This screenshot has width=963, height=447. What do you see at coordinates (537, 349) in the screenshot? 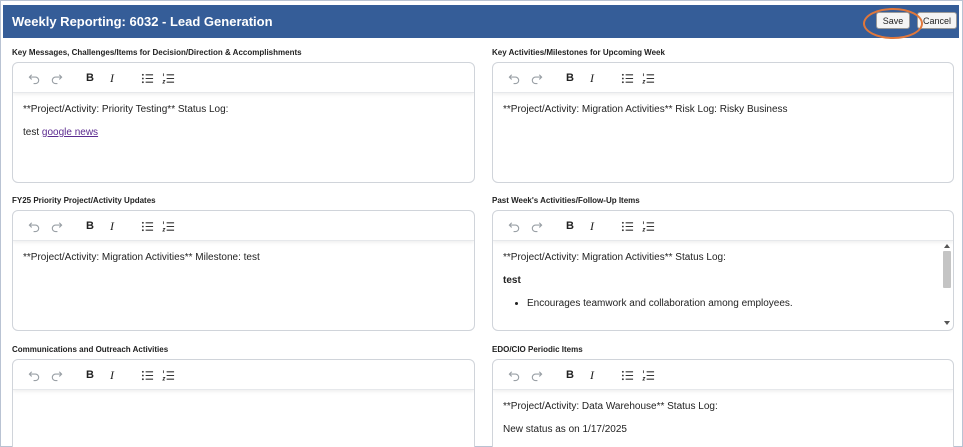
I see `section-label-edo-cio: EDO/CIO Periodic Items` at bounding box center [537, 349].